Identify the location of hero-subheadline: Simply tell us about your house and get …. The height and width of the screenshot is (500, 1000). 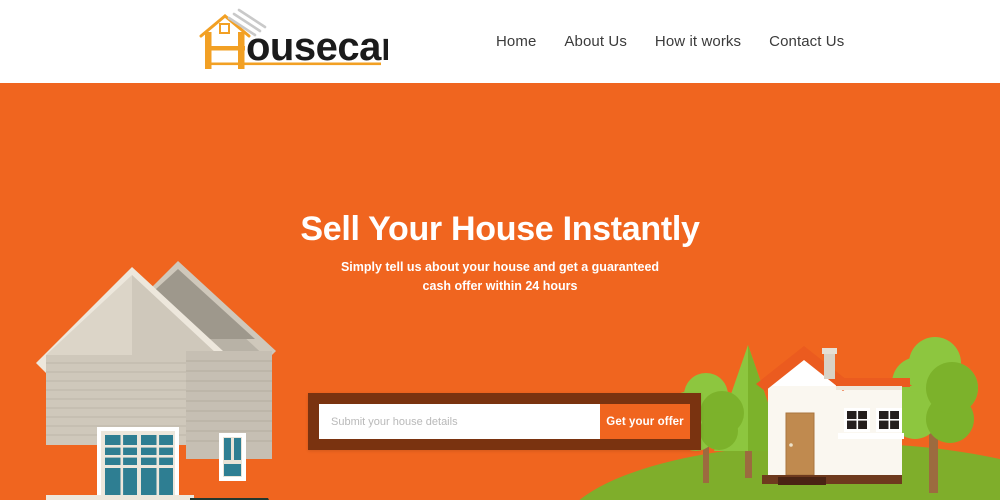
(500, 277).